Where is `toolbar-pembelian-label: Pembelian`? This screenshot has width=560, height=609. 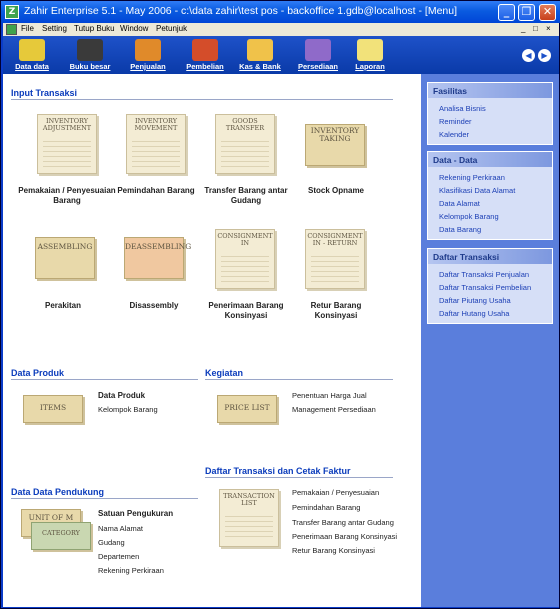
toolbar-pembelian-label: Pembelian is located at coordinates (205, 66).